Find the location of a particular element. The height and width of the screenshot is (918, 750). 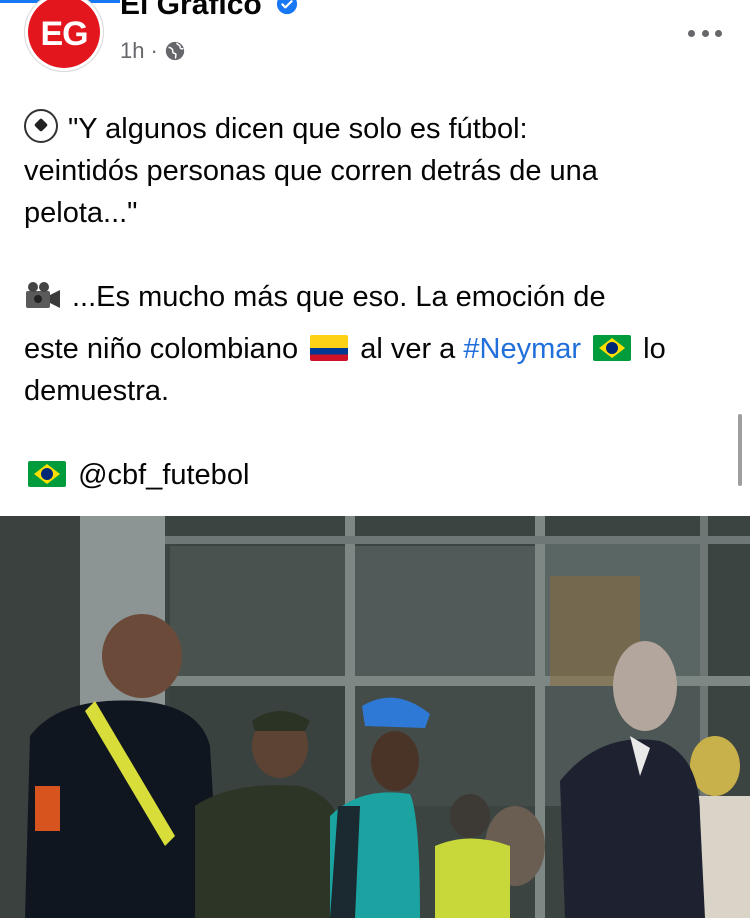

avatar-logo: EG is located at coordinates (64, 34).